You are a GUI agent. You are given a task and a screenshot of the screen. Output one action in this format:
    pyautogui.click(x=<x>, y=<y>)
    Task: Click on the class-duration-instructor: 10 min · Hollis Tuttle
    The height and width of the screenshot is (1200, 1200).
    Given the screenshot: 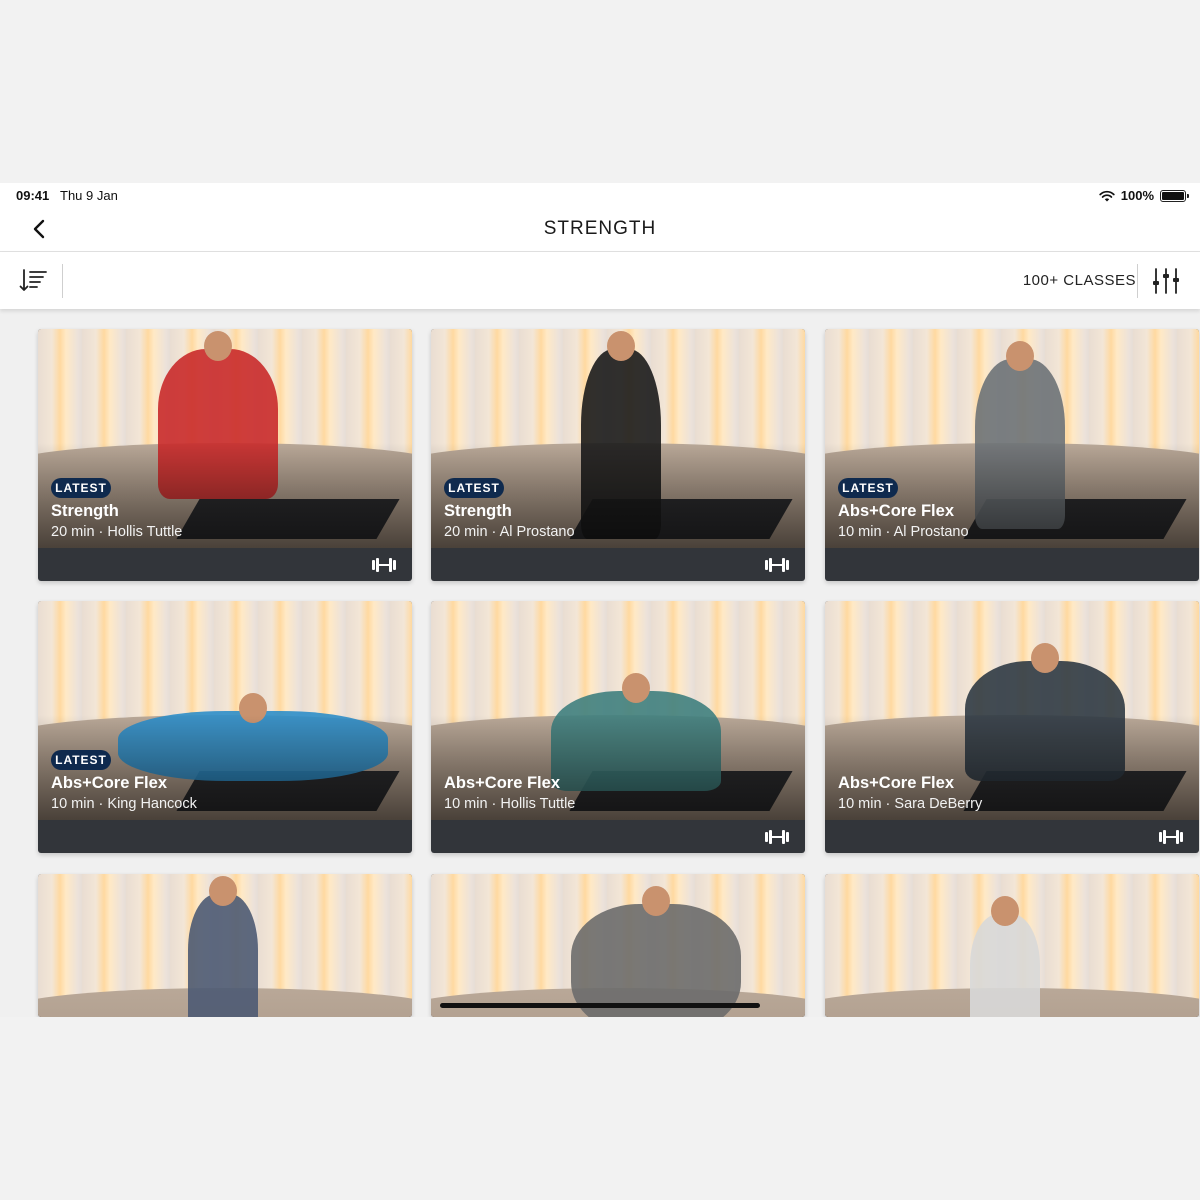 What is the action you would take?
    pyautogui.click(x=510, y=804)
    